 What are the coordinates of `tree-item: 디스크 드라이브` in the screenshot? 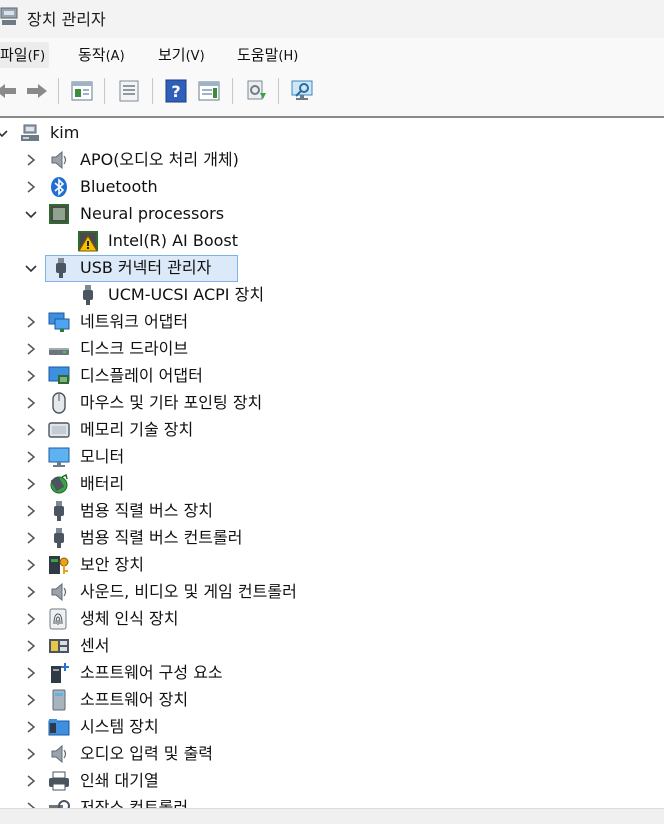 It's located at (332, 349).